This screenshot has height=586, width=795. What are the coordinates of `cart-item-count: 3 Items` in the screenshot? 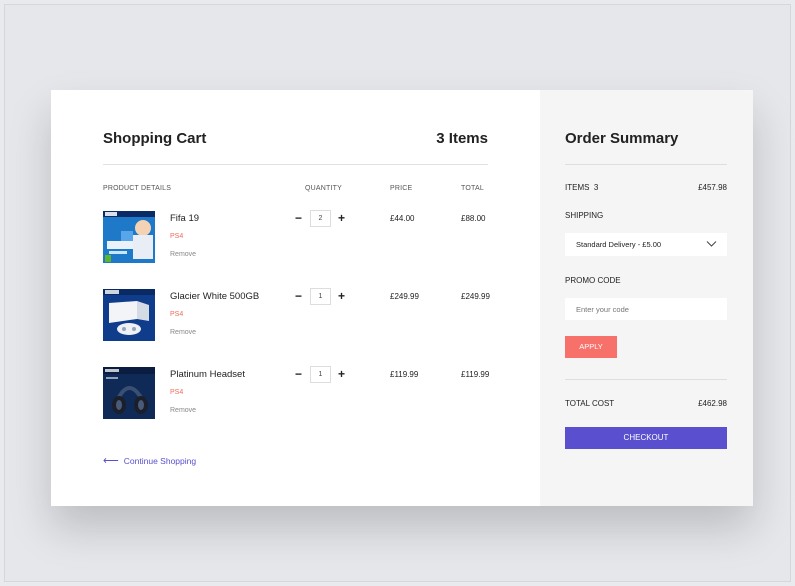 It's located at (462, 138).